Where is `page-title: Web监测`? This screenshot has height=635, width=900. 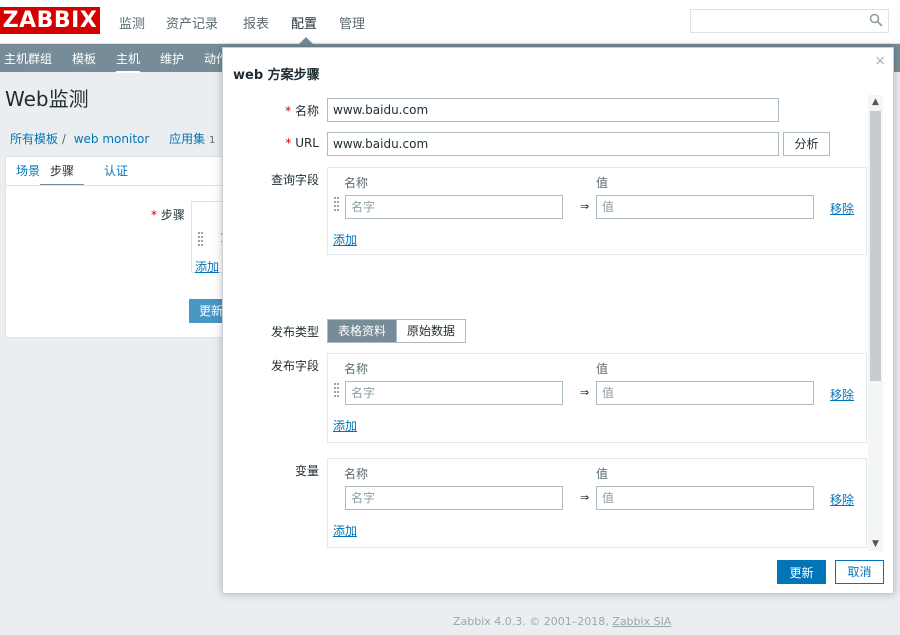
page-title: Web监测 is located at coordinates (47, 99).